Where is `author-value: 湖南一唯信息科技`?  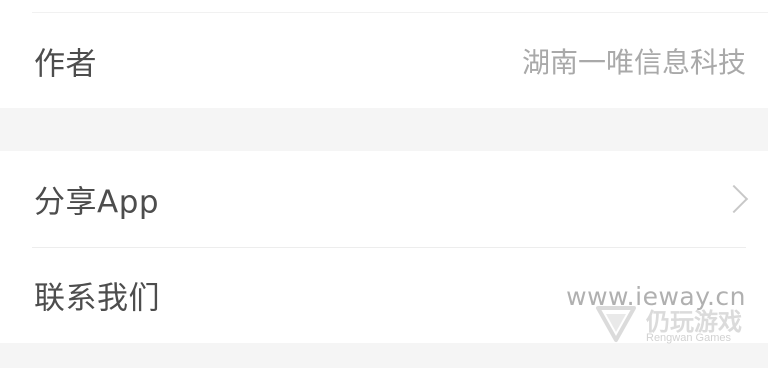
author-value: 湖南一唯信息科技 is located at coordinates (633, 62).